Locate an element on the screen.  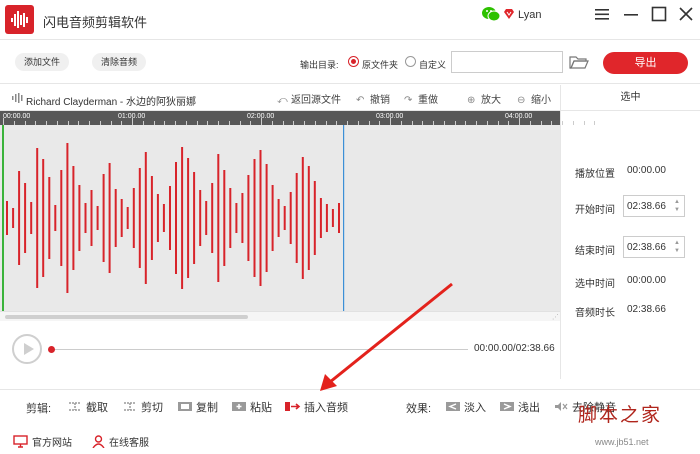
edit-label: 剪辑: is located at coordinates (39, 409).